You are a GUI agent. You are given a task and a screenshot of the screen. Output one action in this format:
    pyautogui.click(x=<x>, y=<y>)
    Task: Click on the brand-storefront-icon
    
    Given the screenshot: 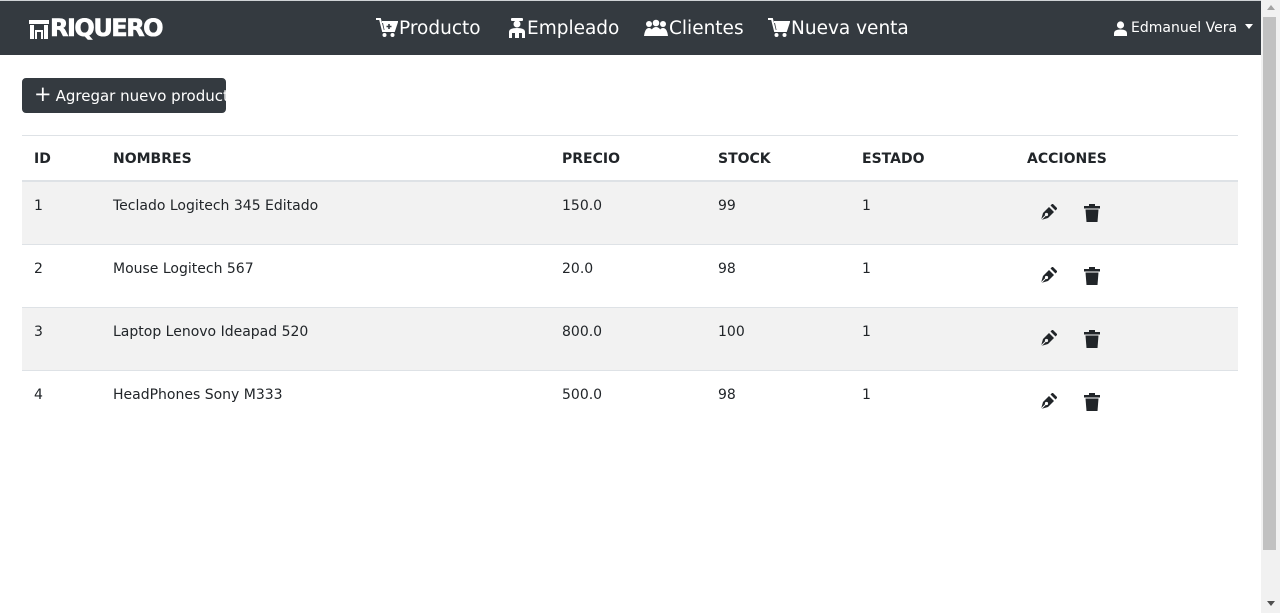 What is the action you would take?
    pyautogui.click(x=39, y=29)
    